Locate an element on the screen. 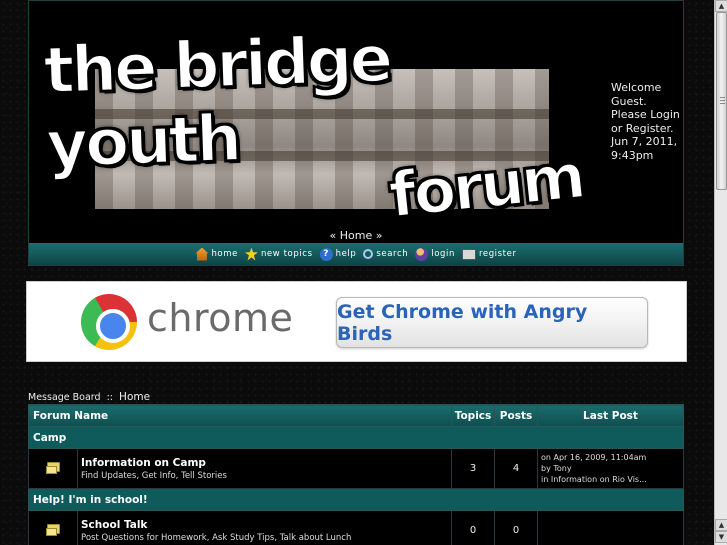 The width and height of the screenshot is (727, 545). col-forum-name: Forum Name is located at coordinates (240, 415).